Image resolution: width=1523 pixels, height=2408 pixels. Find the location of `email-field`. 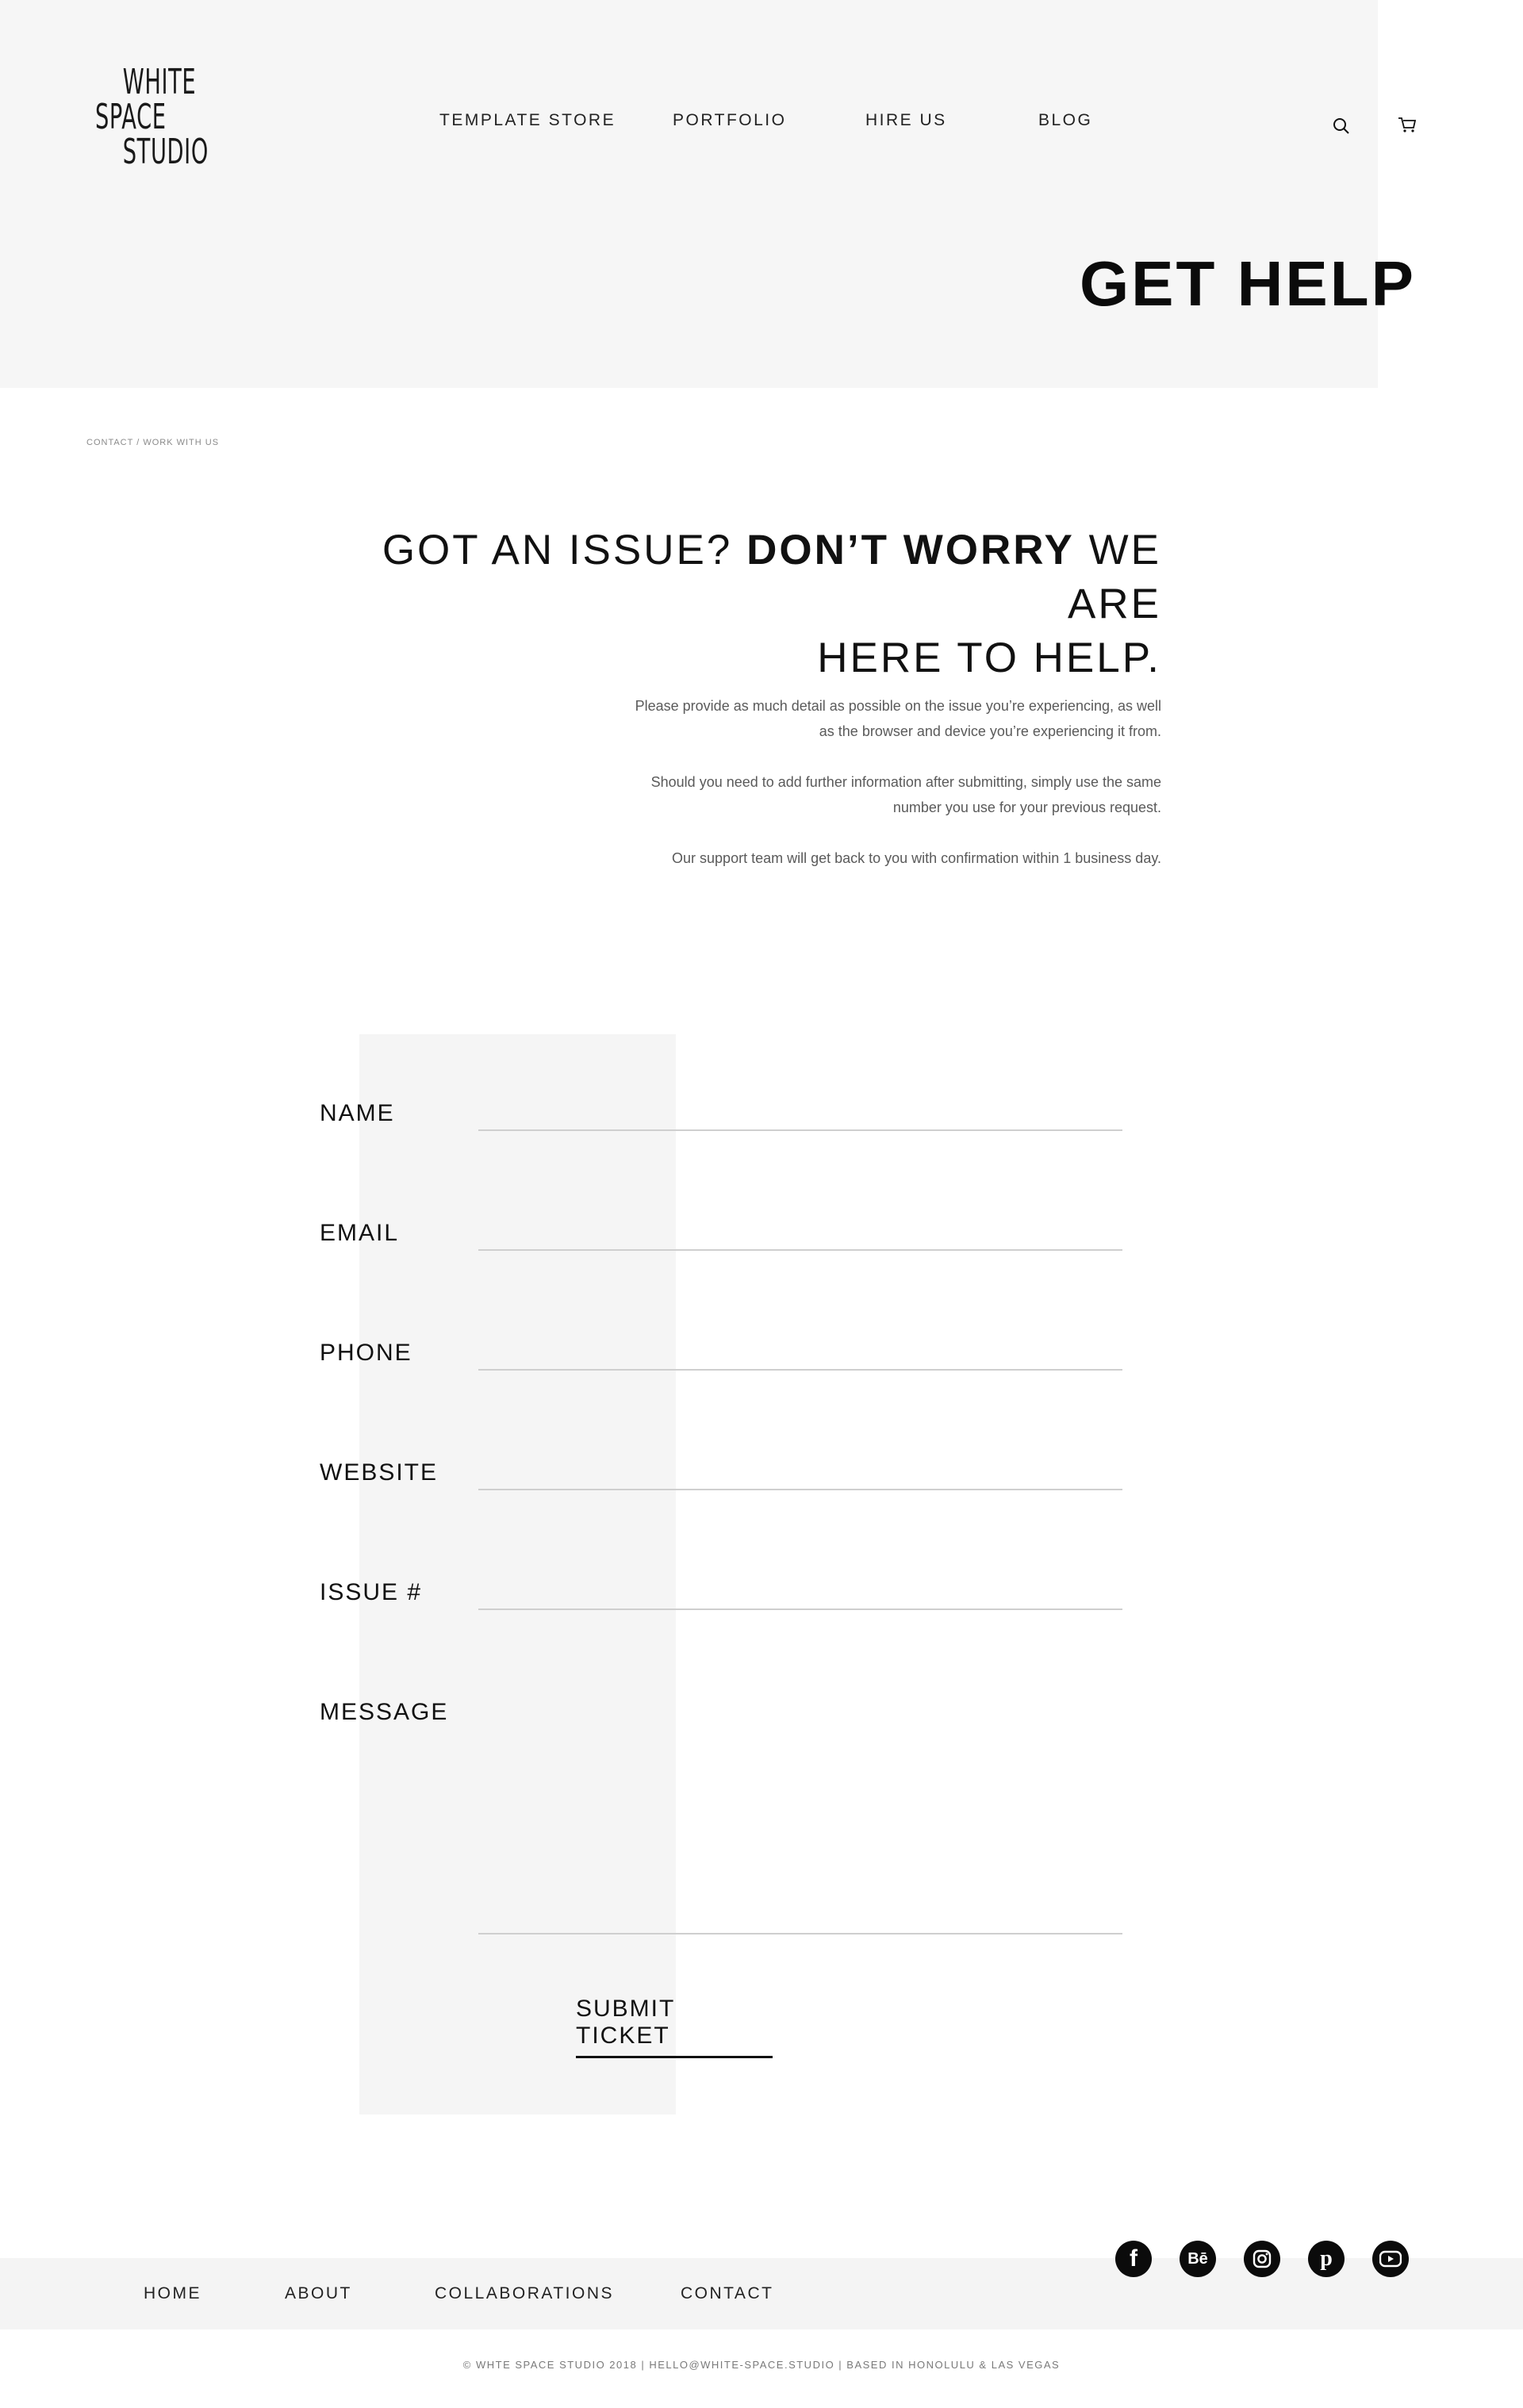

email-field is located at coordinates (802, 1230).